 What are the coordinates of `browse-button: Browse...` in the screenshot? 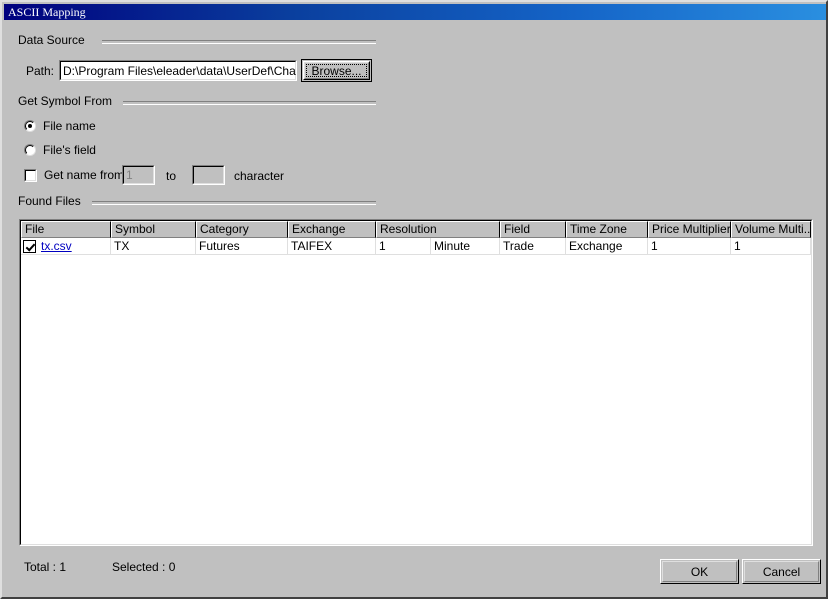 It's located at (336, 70).